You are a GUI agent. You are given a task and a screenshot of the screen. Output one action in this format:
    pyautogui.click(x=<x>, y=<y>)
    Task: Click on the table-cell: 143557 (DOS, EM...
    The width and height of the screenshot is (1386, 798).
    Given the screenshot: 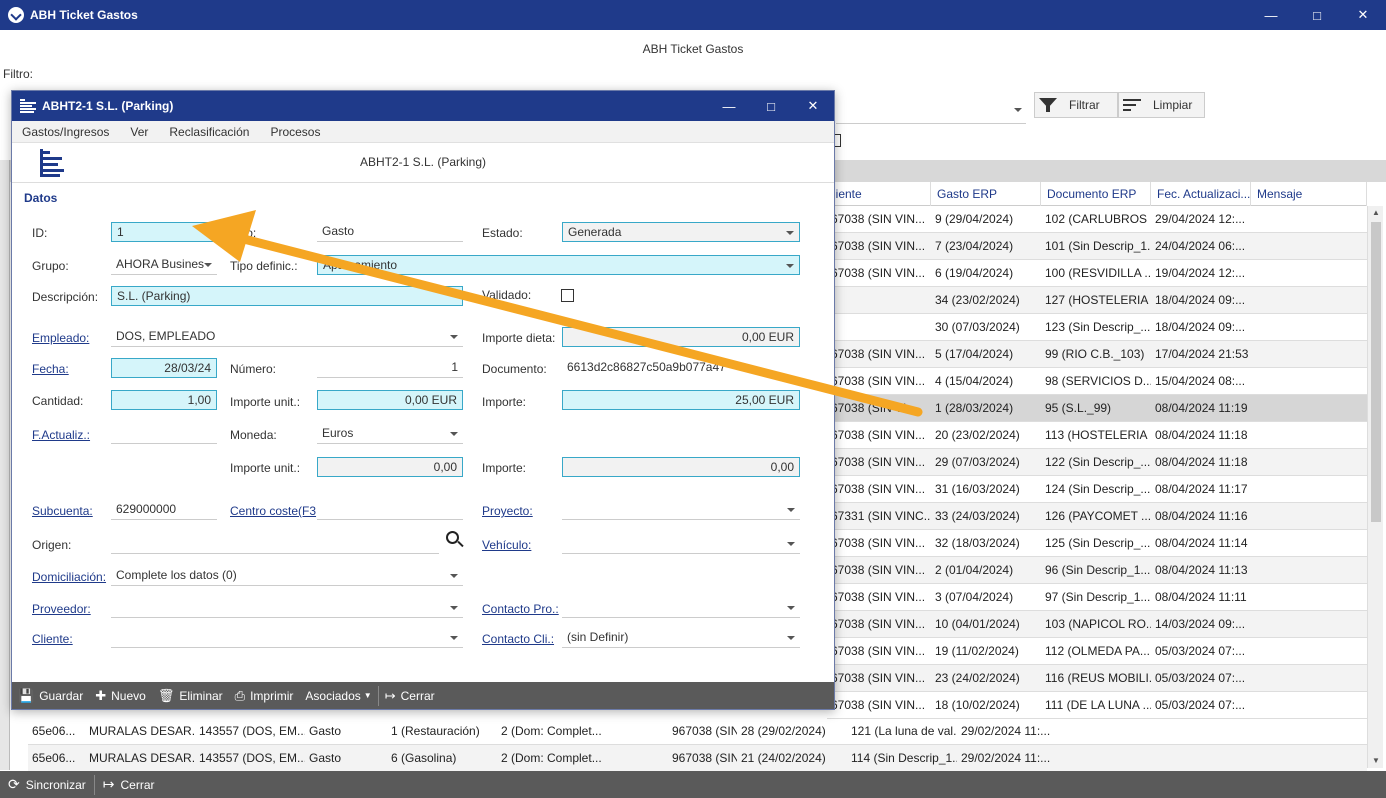 What is the action you would take?
    pyautogui.click(x=252, y=731)
    